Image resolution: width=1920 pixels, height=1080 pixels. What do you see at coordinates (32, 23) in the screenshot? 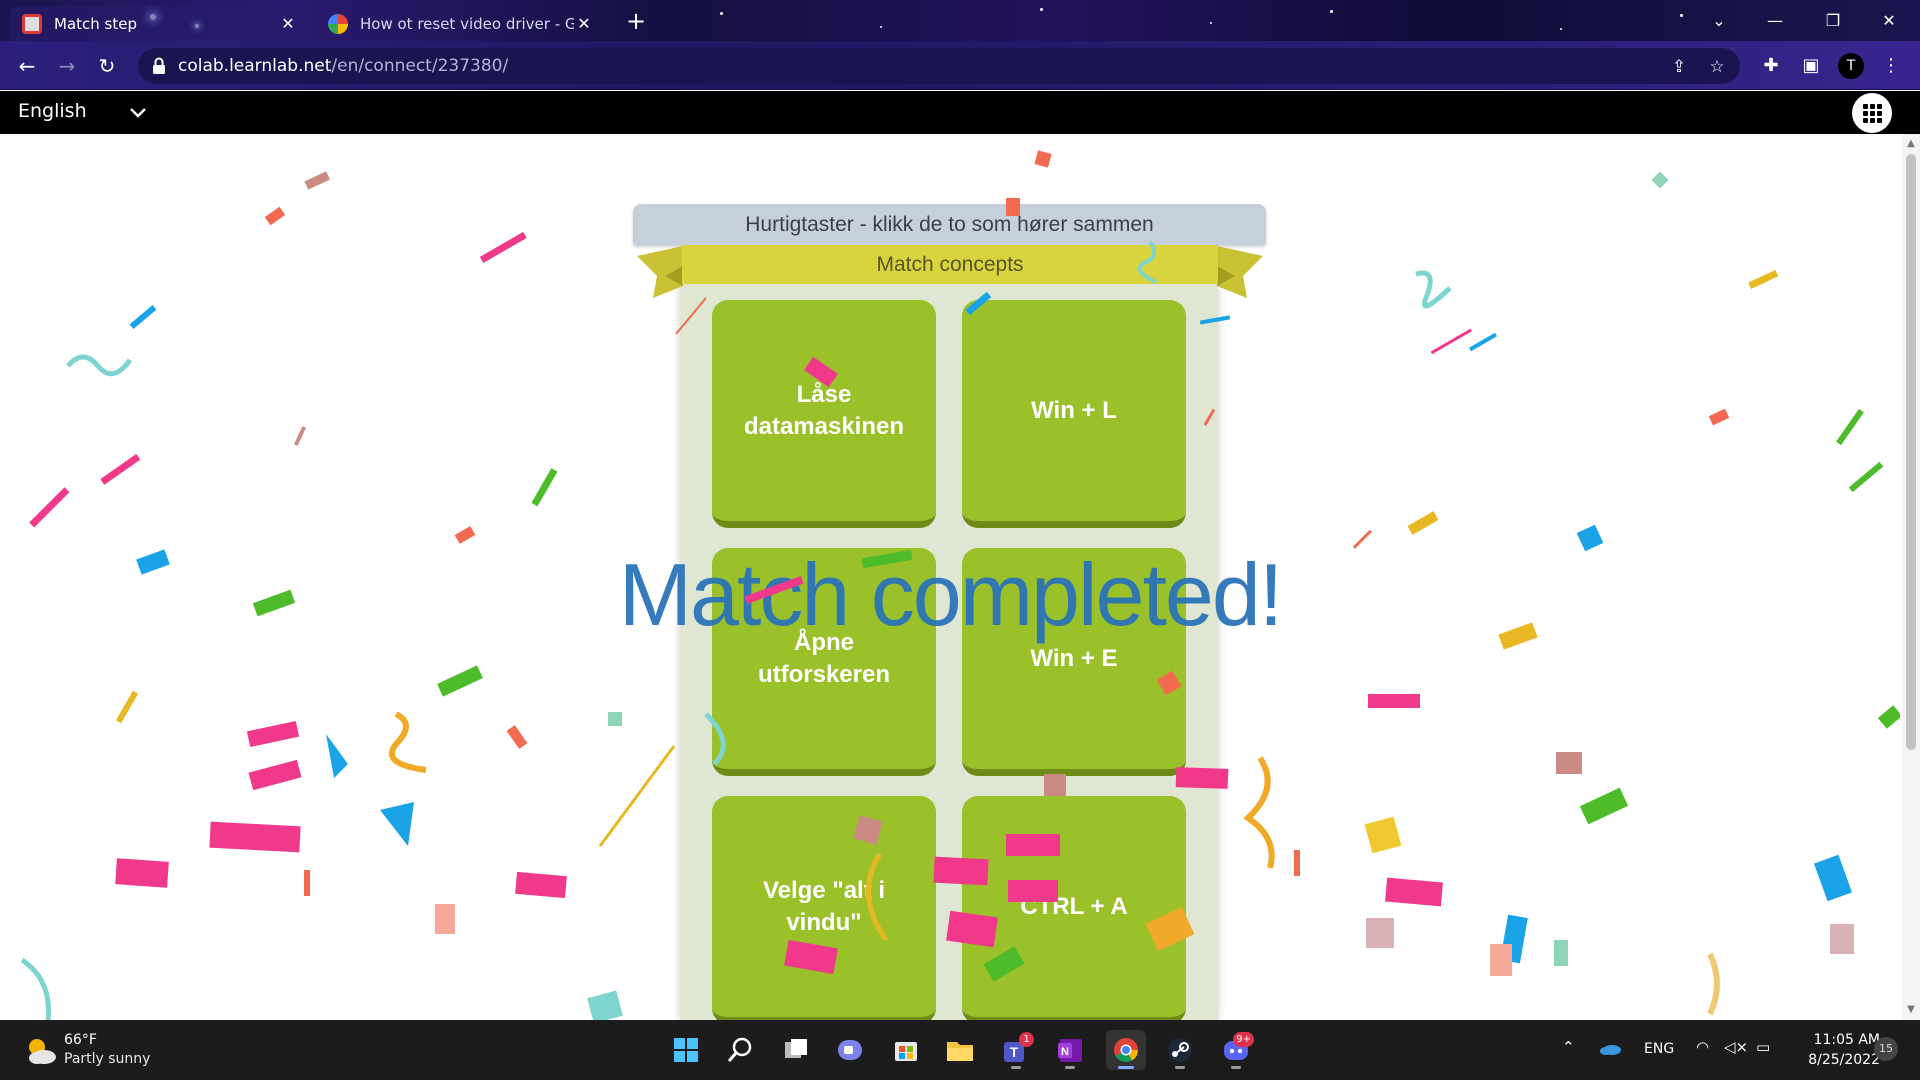
I see `learnlab-icon` at bounding box center [32, 23].